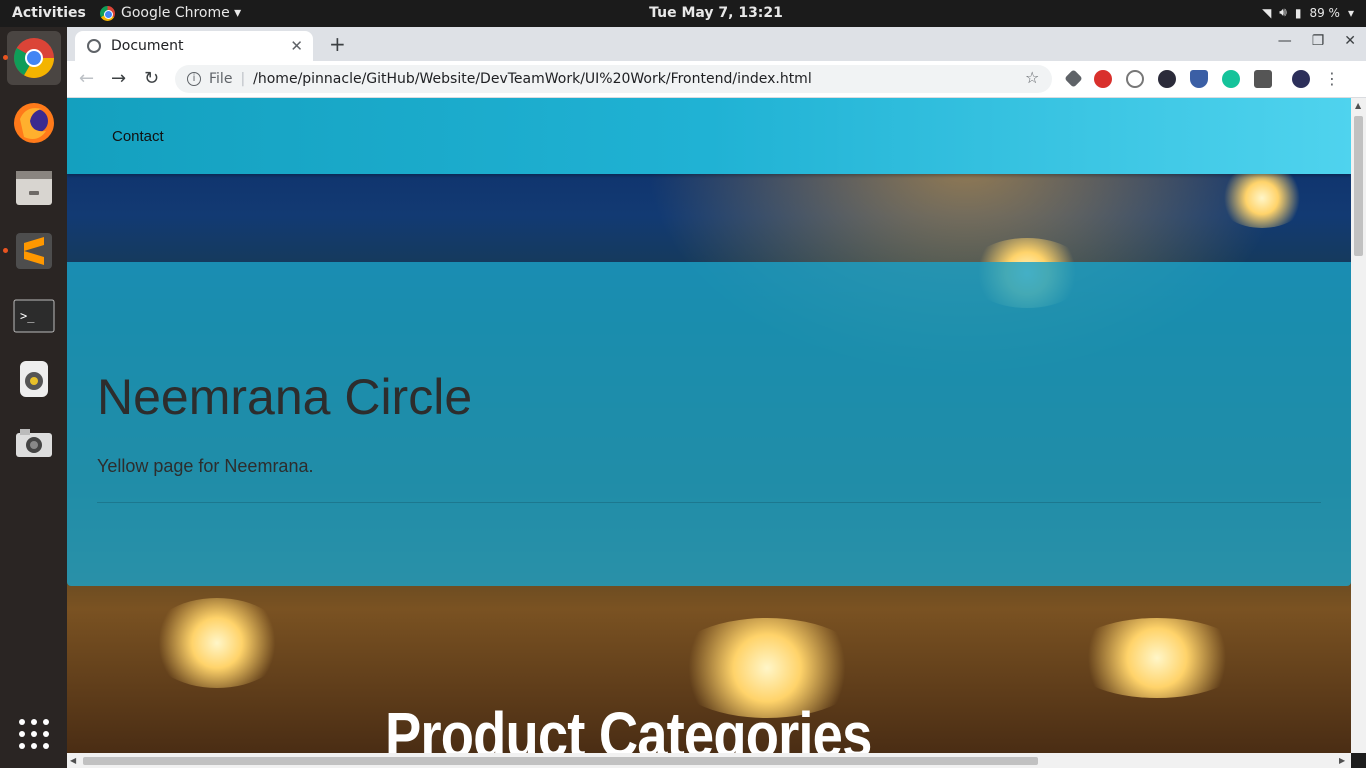 The image size is (1366, 768). I want to click on page-title: Neemrana Circle, so click(285, 397).